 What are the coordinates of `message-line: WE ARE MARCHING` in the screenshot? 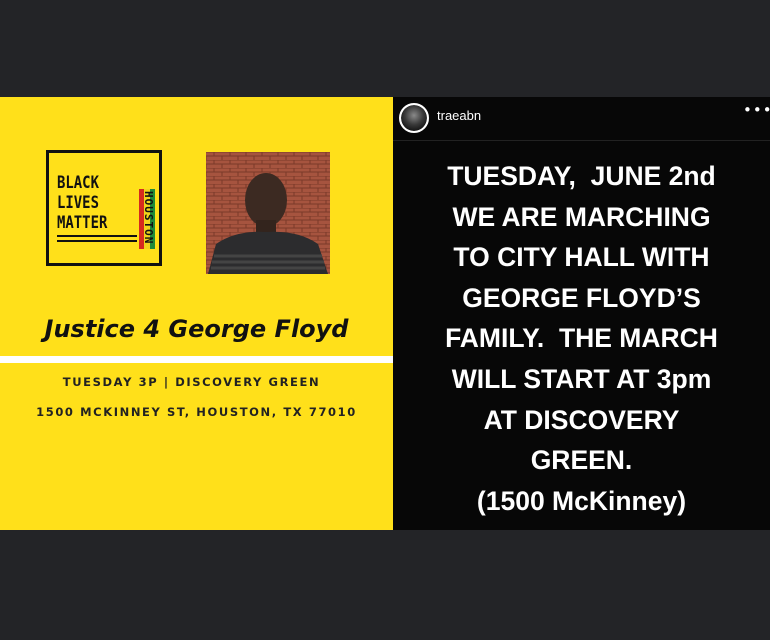 It's located at (581, 216).